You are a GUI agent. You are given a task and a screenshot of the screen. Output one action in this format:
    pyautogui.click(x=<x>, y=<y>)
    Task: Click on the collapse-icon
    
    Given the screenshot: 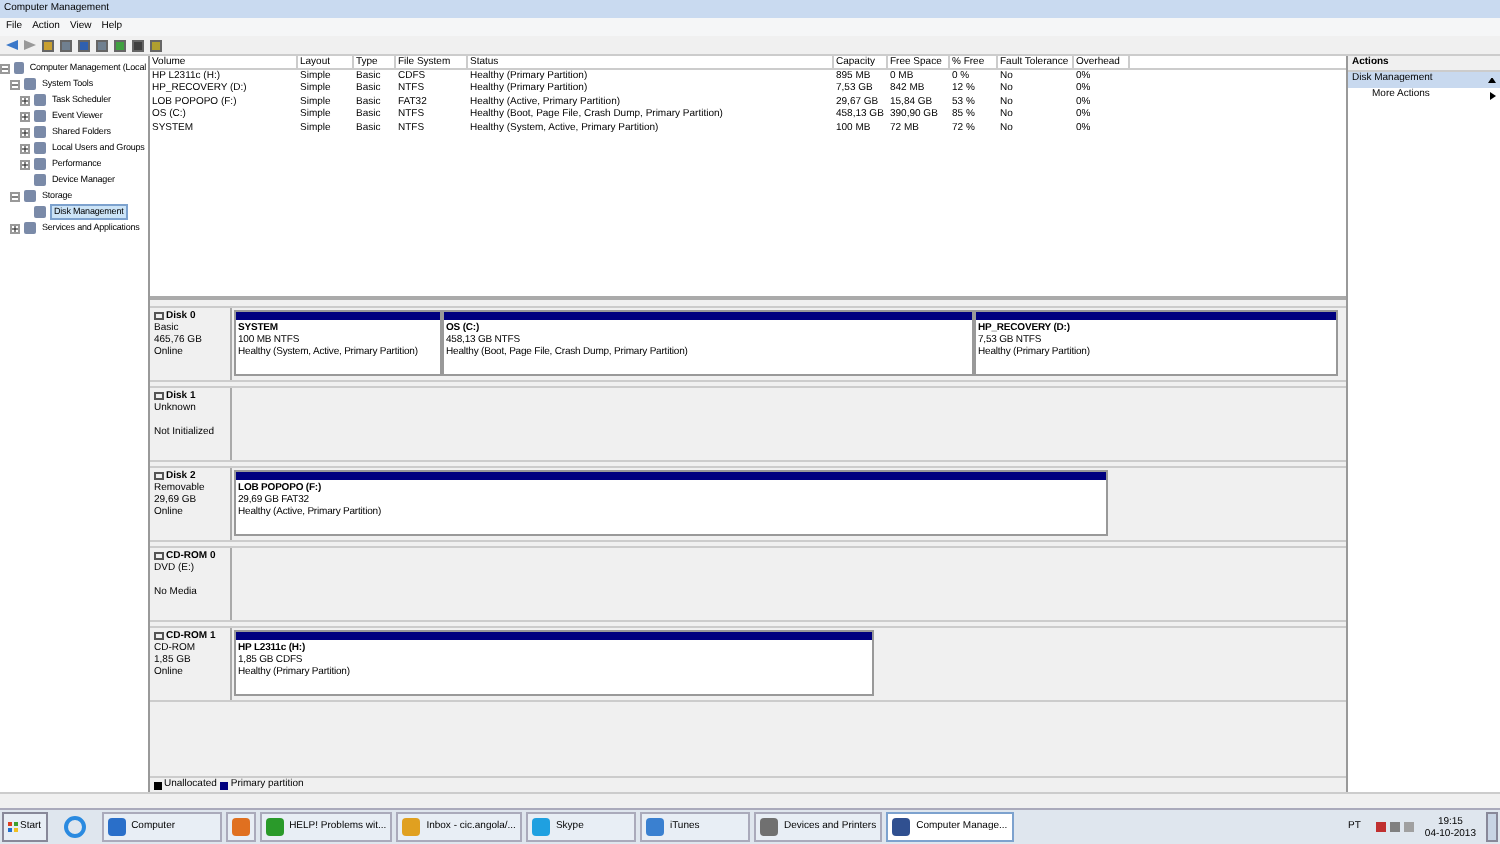 What is the action you would take?
    pyautogui.click(x=1492, y=80)
    